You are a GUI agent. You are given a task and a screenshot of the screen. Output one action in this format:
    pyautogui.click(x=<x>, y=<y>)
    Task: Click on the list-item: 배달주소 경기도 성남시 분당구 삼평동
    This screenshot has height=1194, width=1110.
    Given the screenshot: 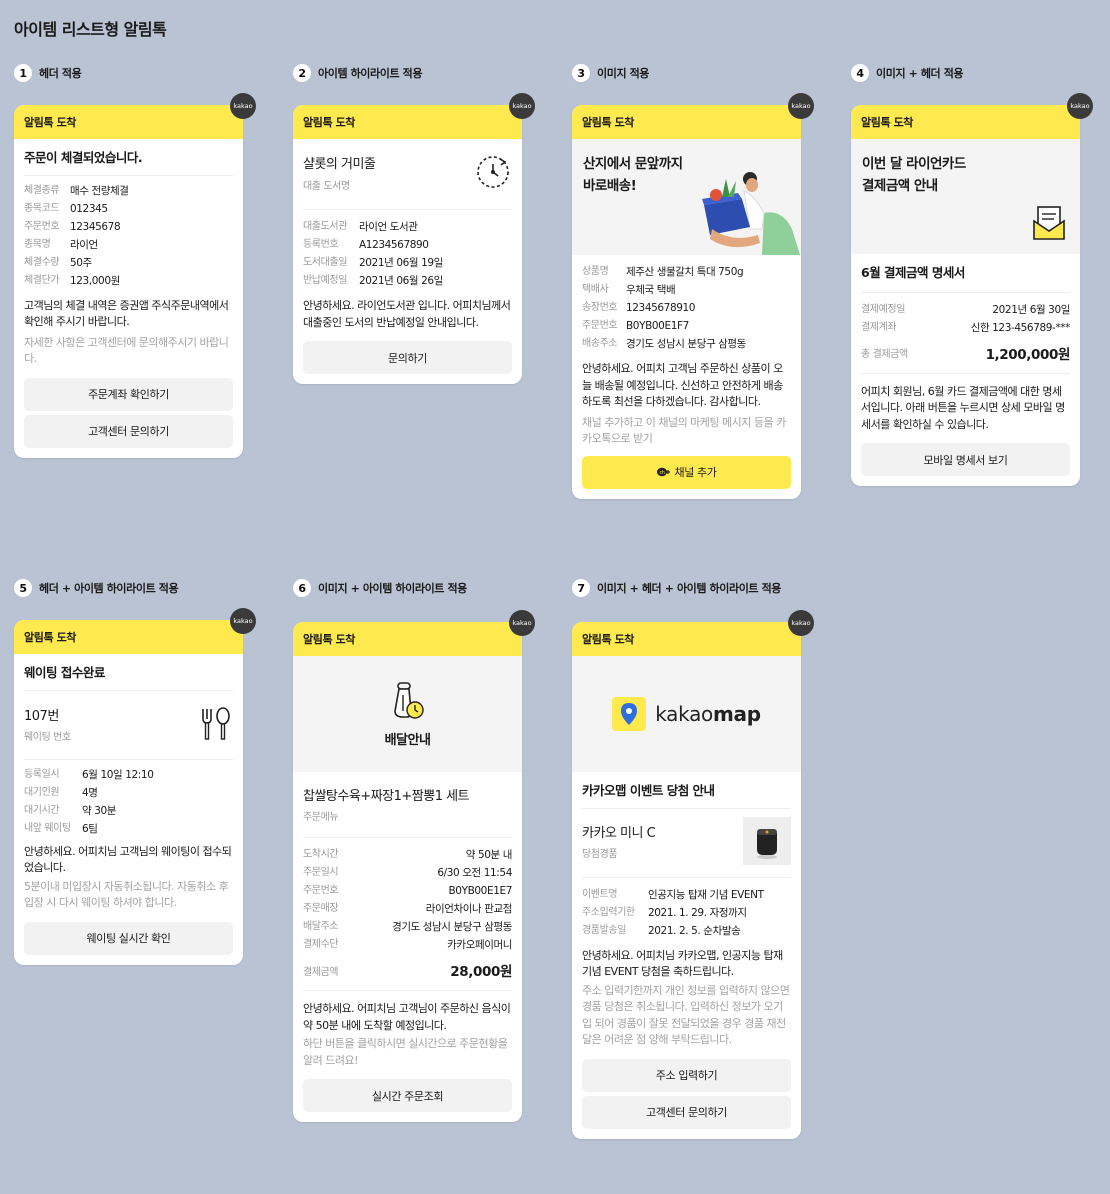 What is the action you would take?
    pyautogui.click(x=407, y=927)
    